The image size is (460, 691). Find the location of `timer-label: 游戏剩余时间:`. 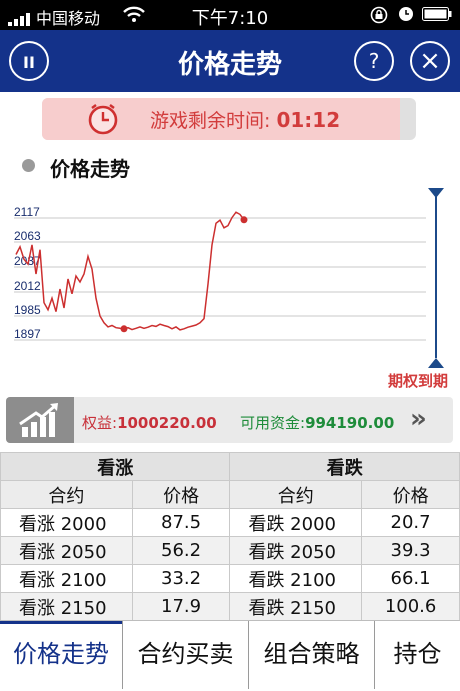

timer-label: 游戏剩余时间: is located at coordinates (213, 121).